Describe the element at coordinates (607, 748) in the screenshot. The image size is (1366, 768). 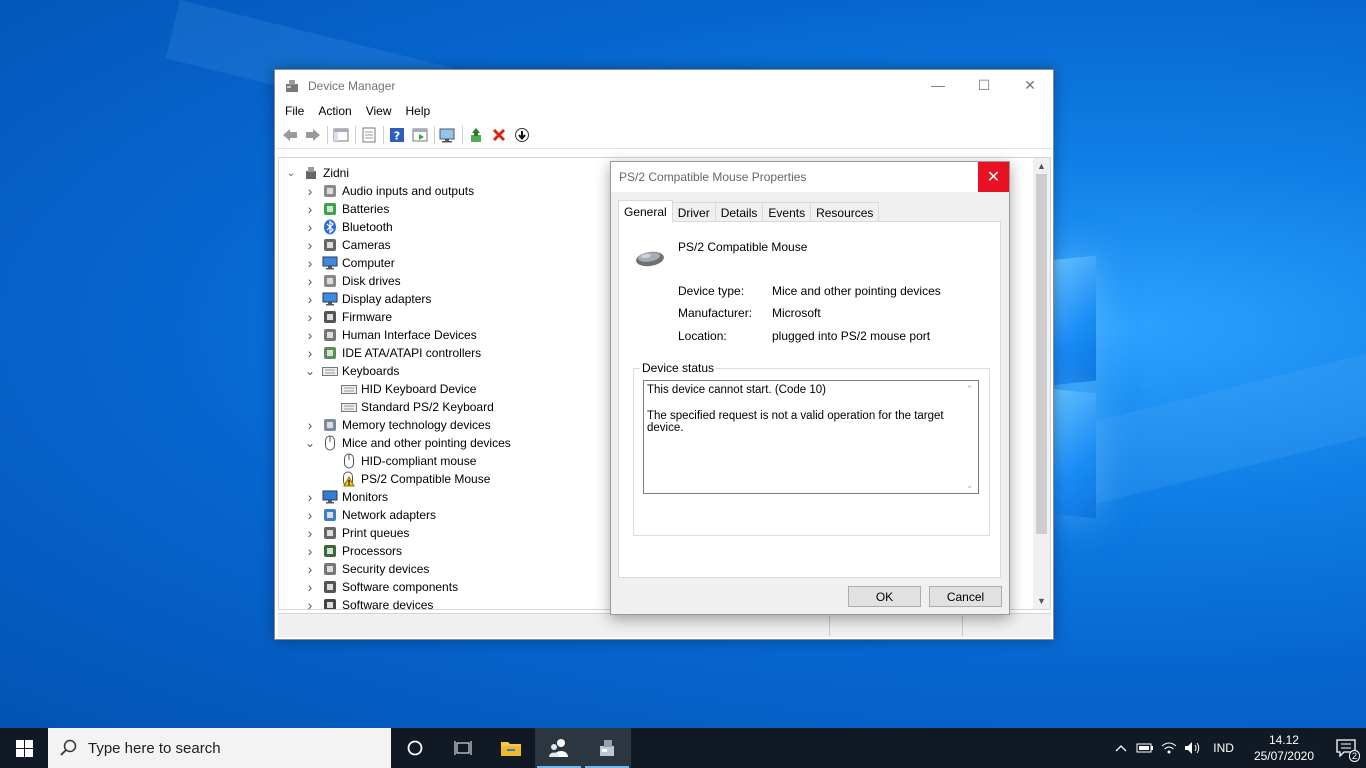
I see `device-manager-taskbar-button` at that location.